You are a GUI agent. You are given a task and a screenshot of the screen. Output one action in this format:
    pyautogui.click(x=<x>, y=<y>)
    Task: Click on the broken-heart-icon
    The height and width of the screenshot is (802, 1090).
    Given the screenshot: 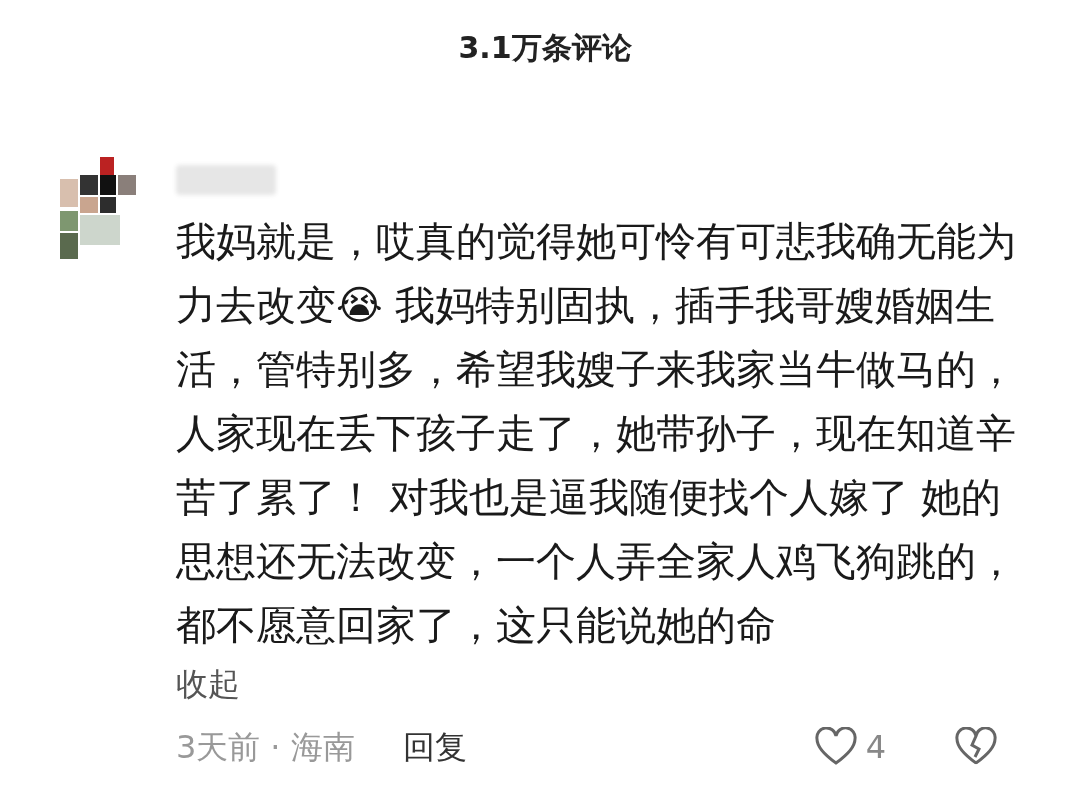 What is the action you would take?
    pyautogui.click(x=976, y=747)
    